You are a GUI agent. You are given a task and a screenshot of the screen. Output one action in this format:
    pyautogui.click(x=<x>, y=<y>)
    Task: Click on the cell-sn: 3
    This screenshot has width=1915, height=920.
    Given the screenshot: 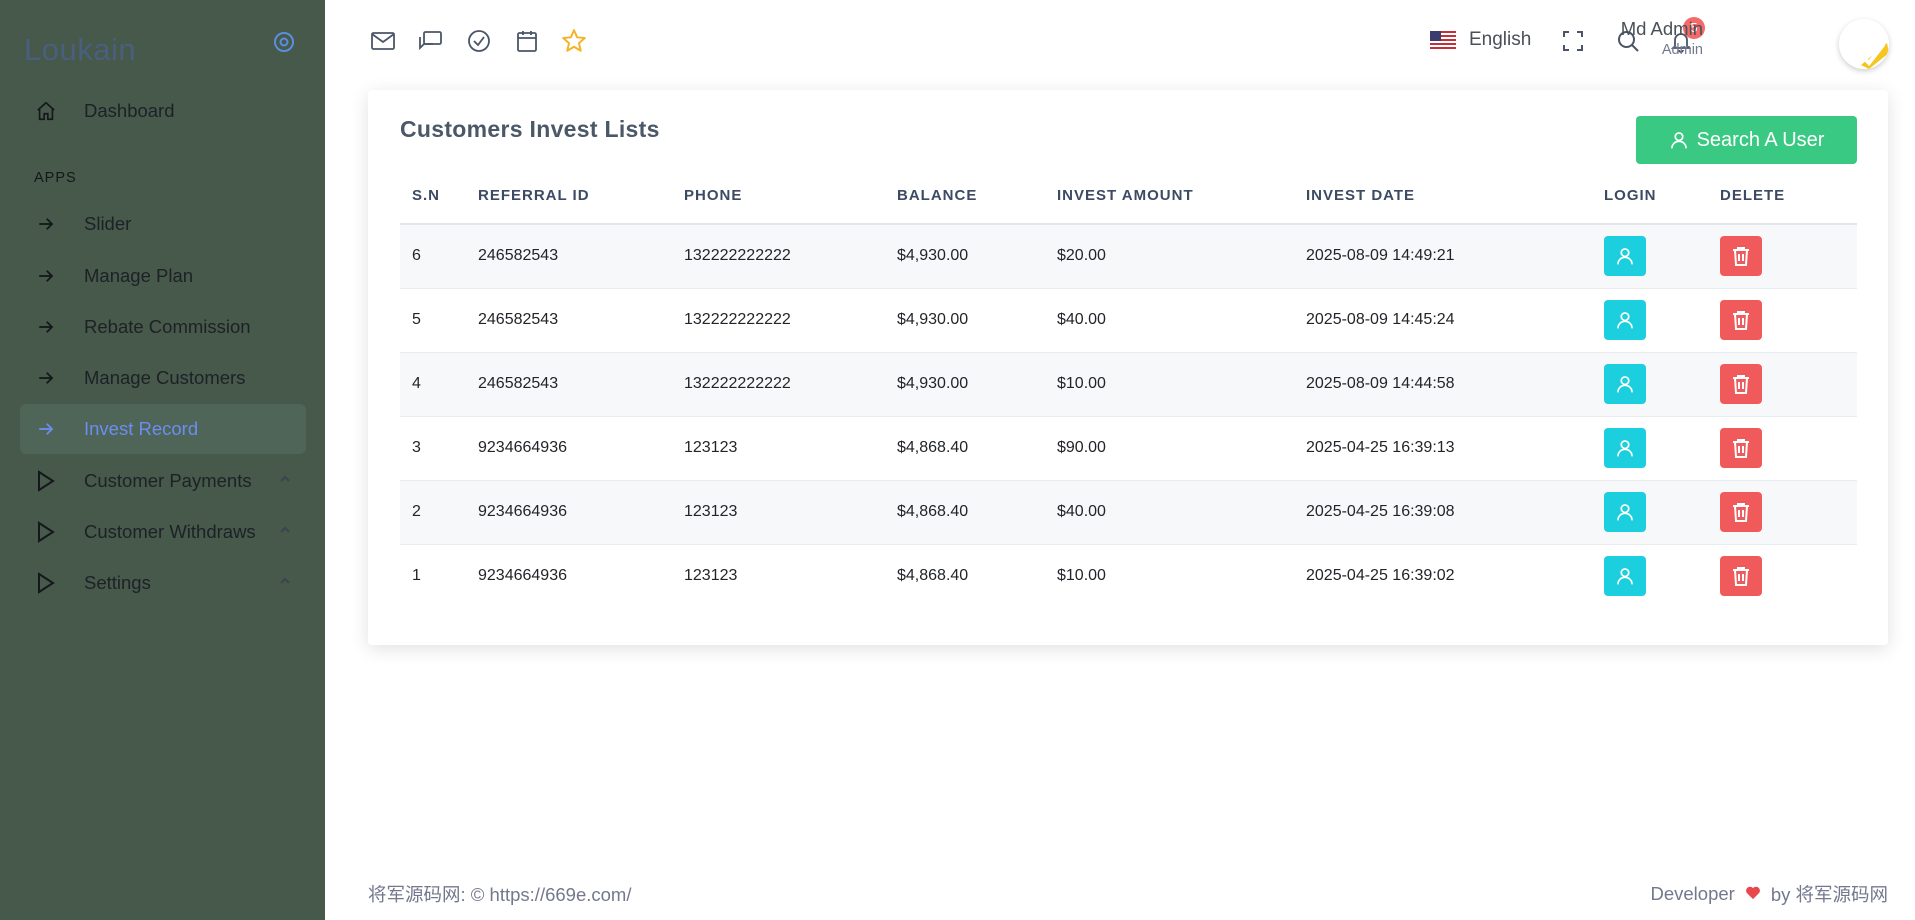 What is the action you would take?
    pyautogui.click(x=439, y=448)
    